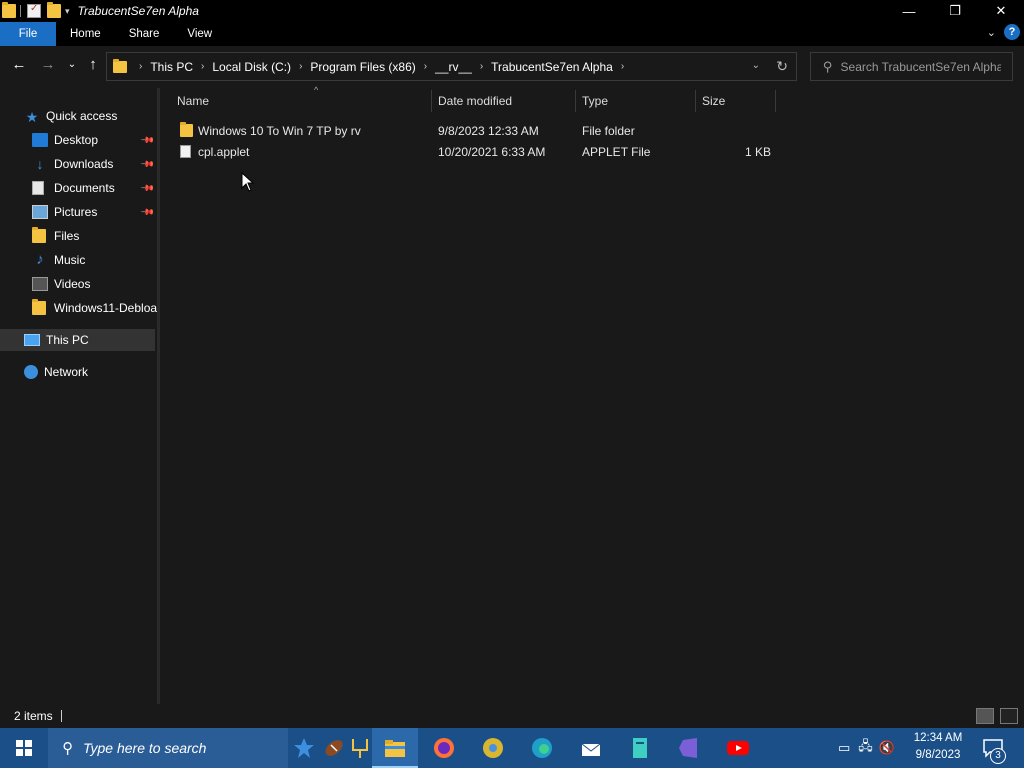 The width and height of the screenshot is (1024, 768). What do you see at coordinates (144, 34) in the screenshot?
I see `tab-share: Share` at bounding box center [144, 34].